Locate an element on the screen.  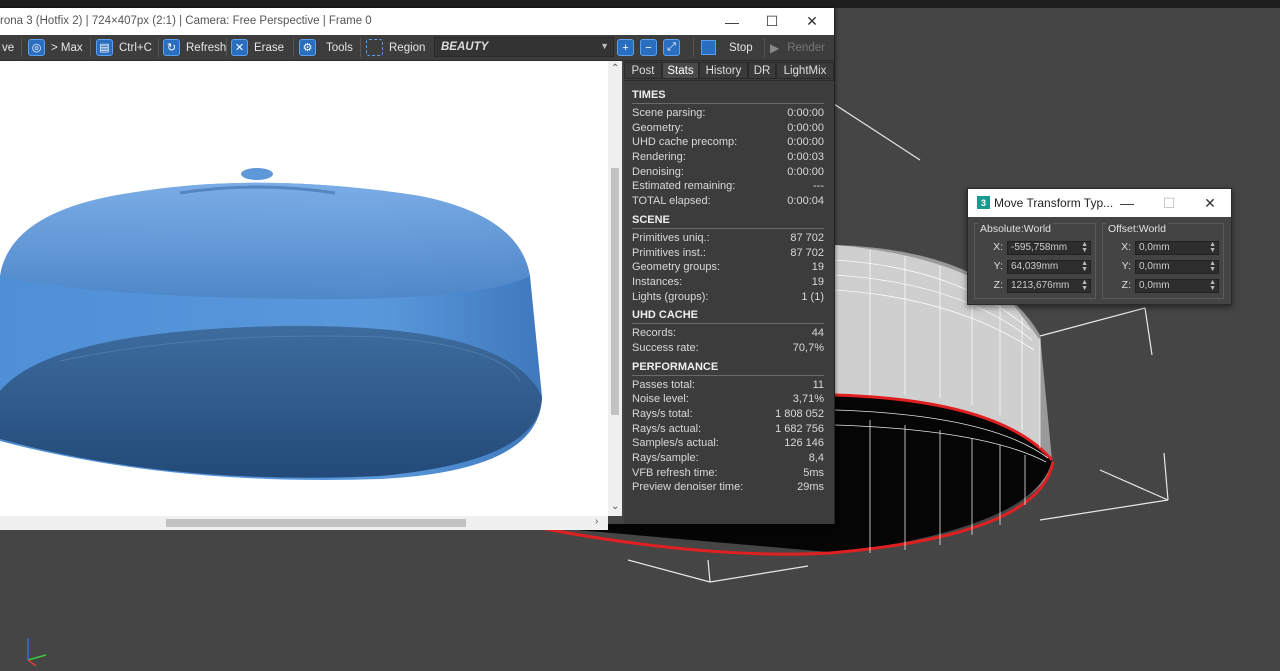
stats-value: 70,7% is located at coordinates (808, 347).